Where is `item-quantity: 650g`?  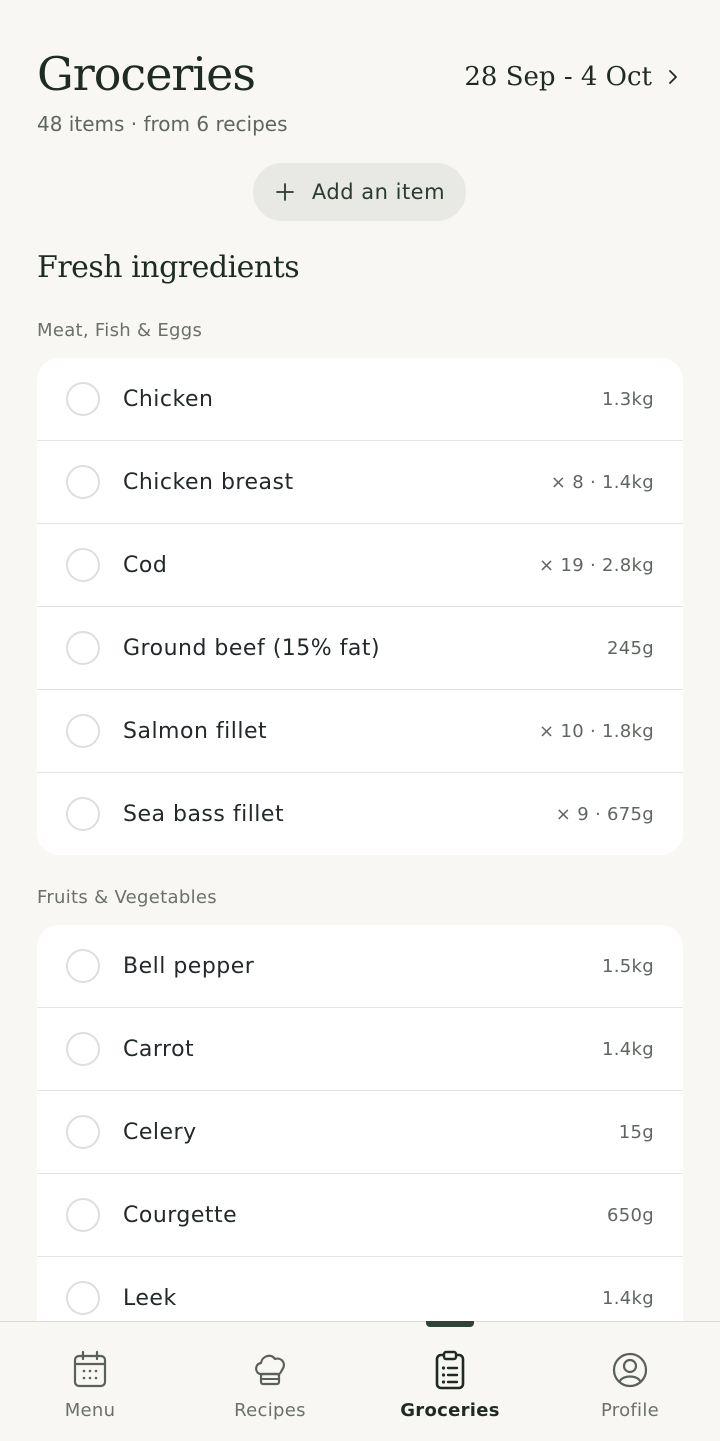 item-quantity: 650g is located at coordinates (630, 1215).